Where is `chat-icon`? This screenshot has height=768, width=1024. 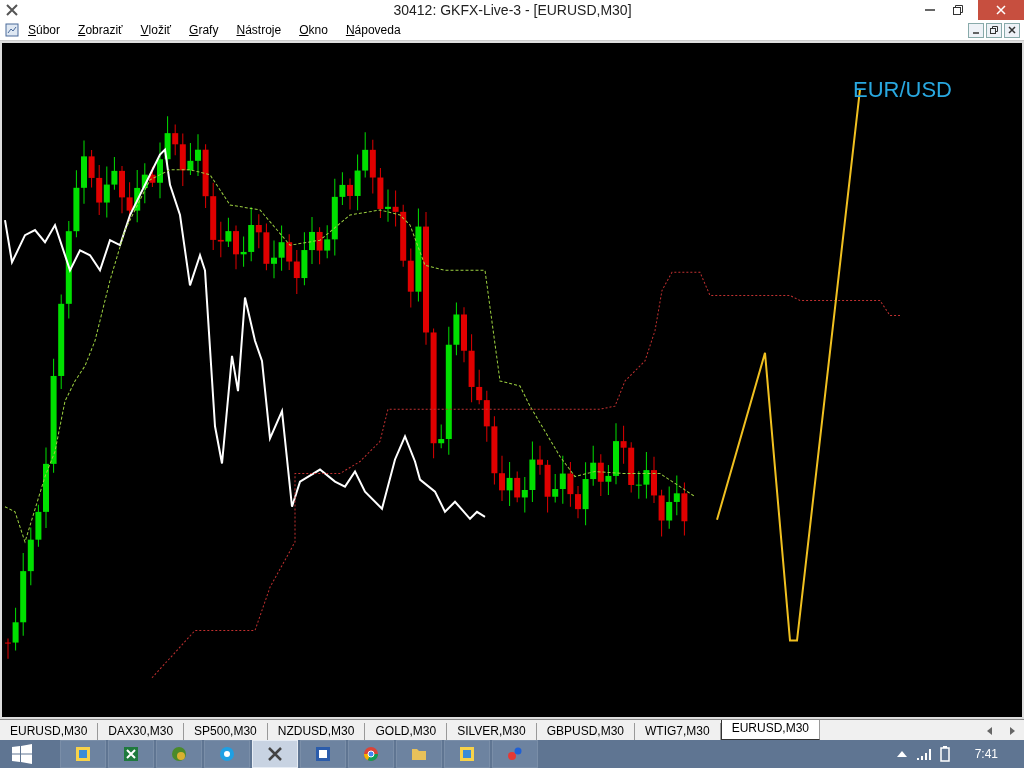
chat-icon is located at coordinates (227, 753).